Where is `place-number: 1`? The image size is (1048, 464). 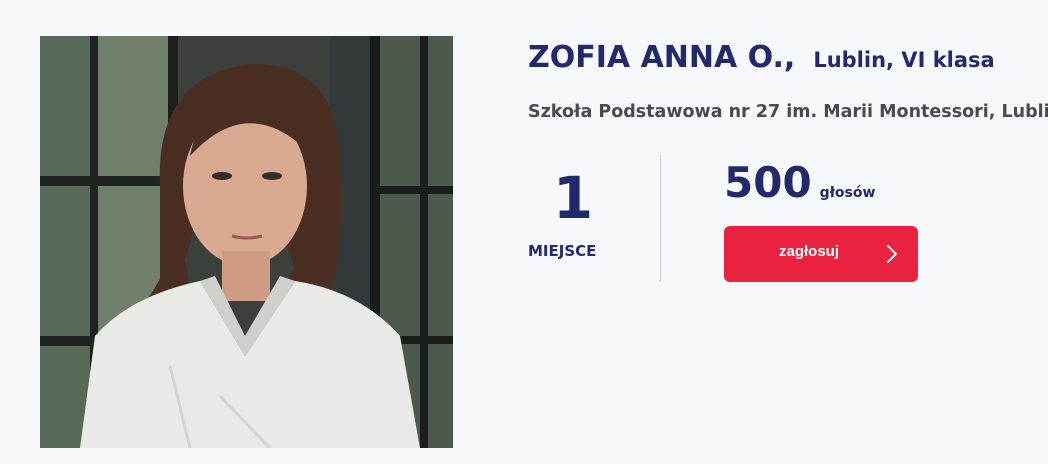 place-number: 1 is located at coordinates (573, 198).